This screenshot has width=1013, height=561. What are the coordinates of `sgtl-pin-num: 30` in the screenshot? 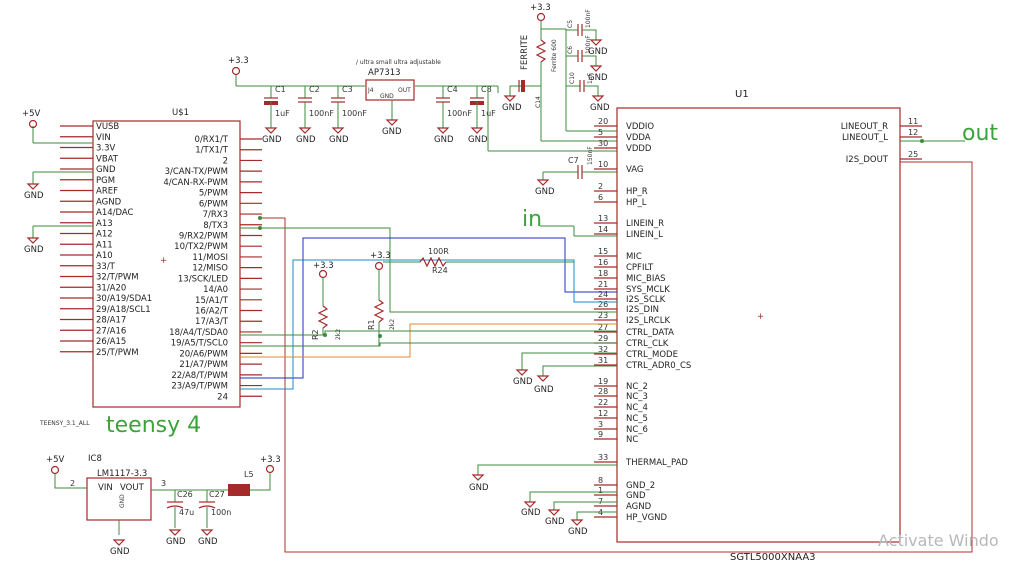 It's located at (603, 143).